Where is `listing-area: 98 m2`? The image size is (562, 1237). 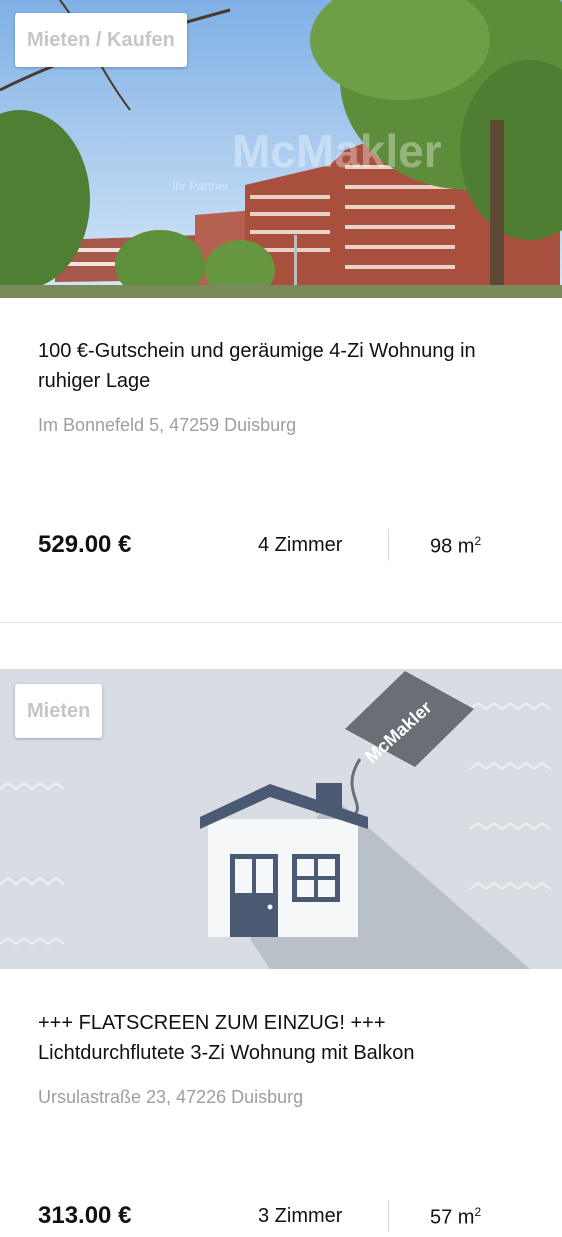 listing-area: 98 m2 is located at coordinates (456, 546).